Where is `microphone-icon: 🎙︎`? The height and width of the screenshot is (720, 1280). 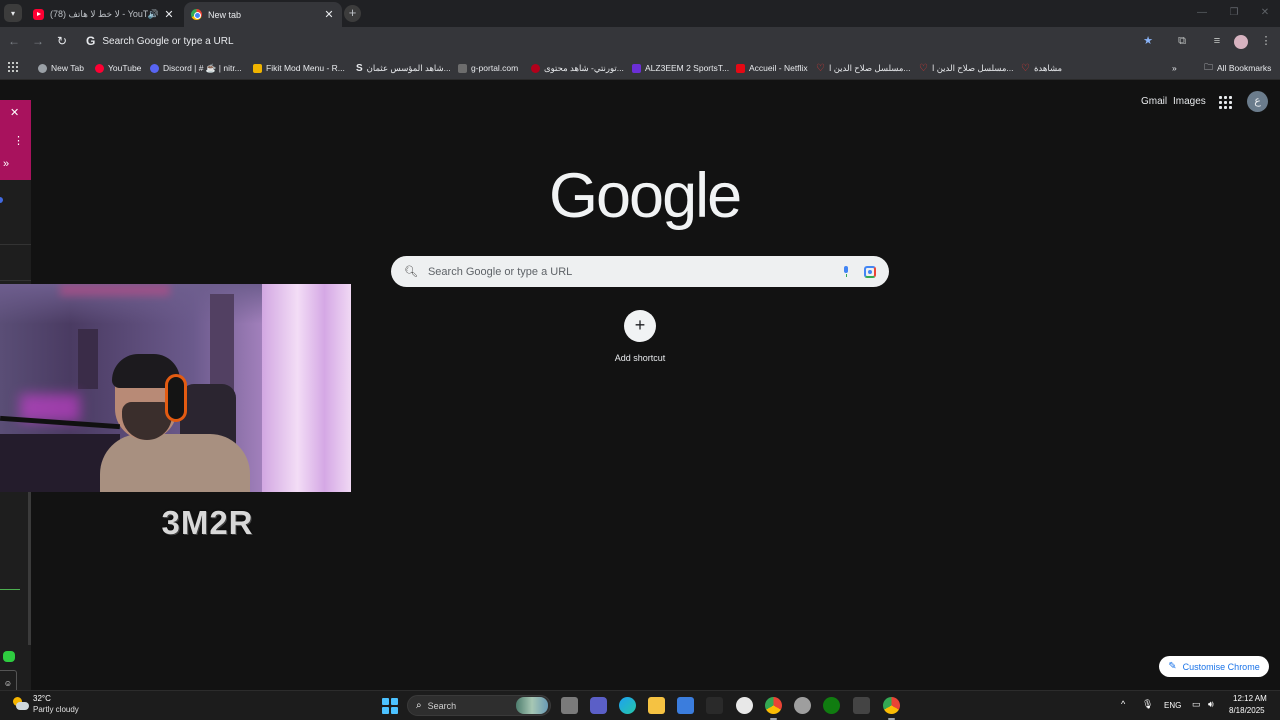
microphone-icon: 🎙︎ is located at coordinates (1147, 704).